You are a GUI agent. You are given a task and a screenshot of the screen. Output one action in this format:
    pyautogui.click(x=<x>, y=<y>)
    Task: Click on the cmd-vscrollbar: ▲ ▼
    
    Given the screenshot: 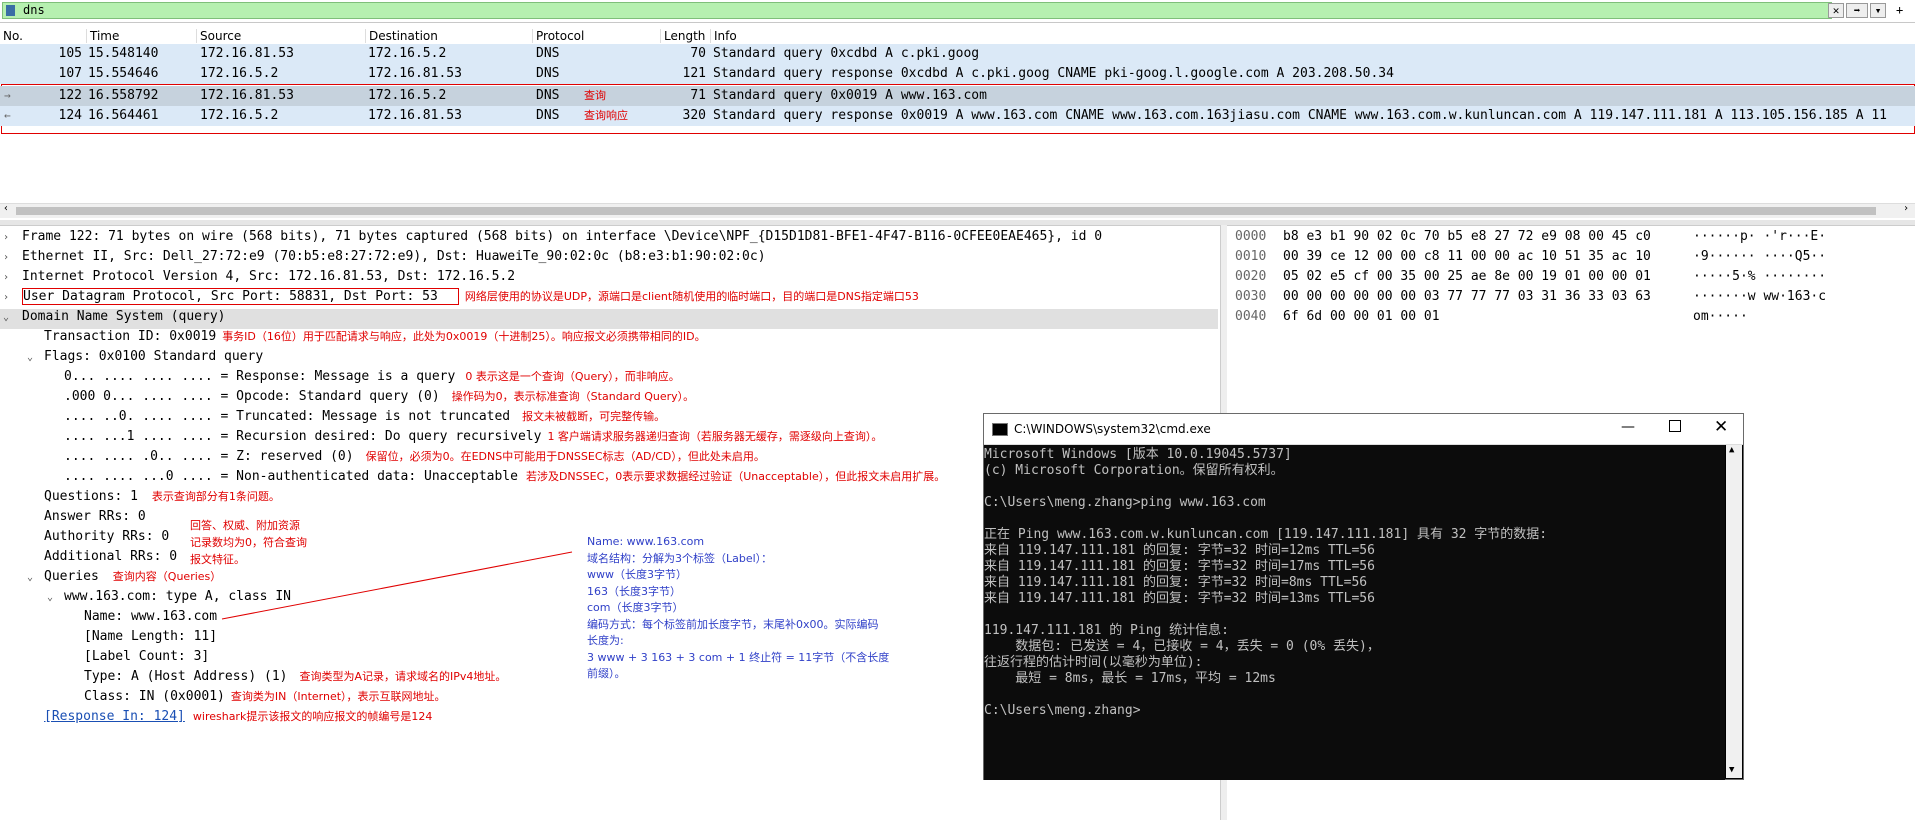 What is the action you would take?
    pyautogui.click(x=1734, y=611)
    